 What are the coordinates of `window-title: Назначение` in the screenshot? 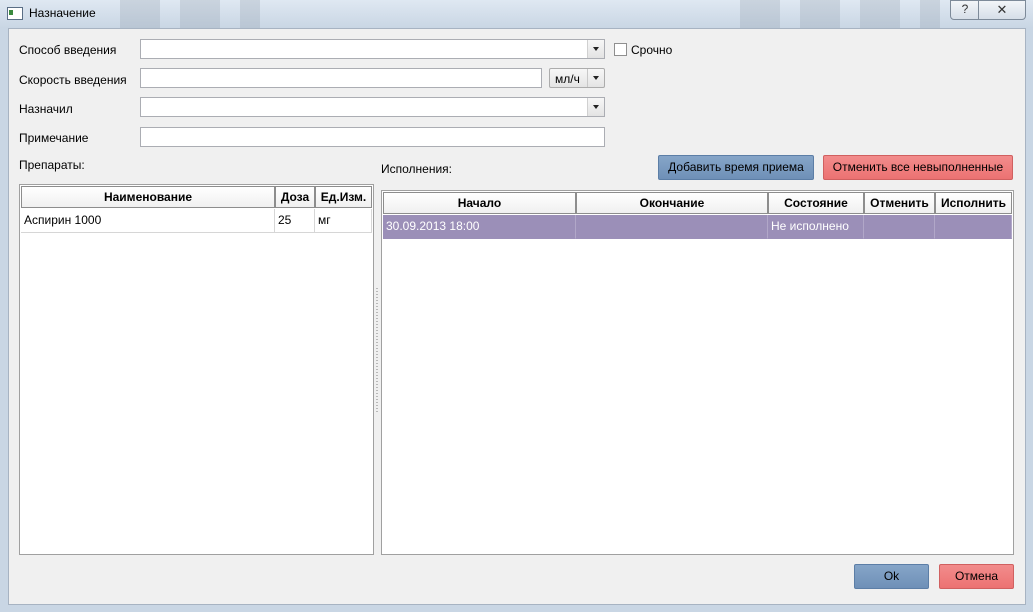 It's located at (62, 13).